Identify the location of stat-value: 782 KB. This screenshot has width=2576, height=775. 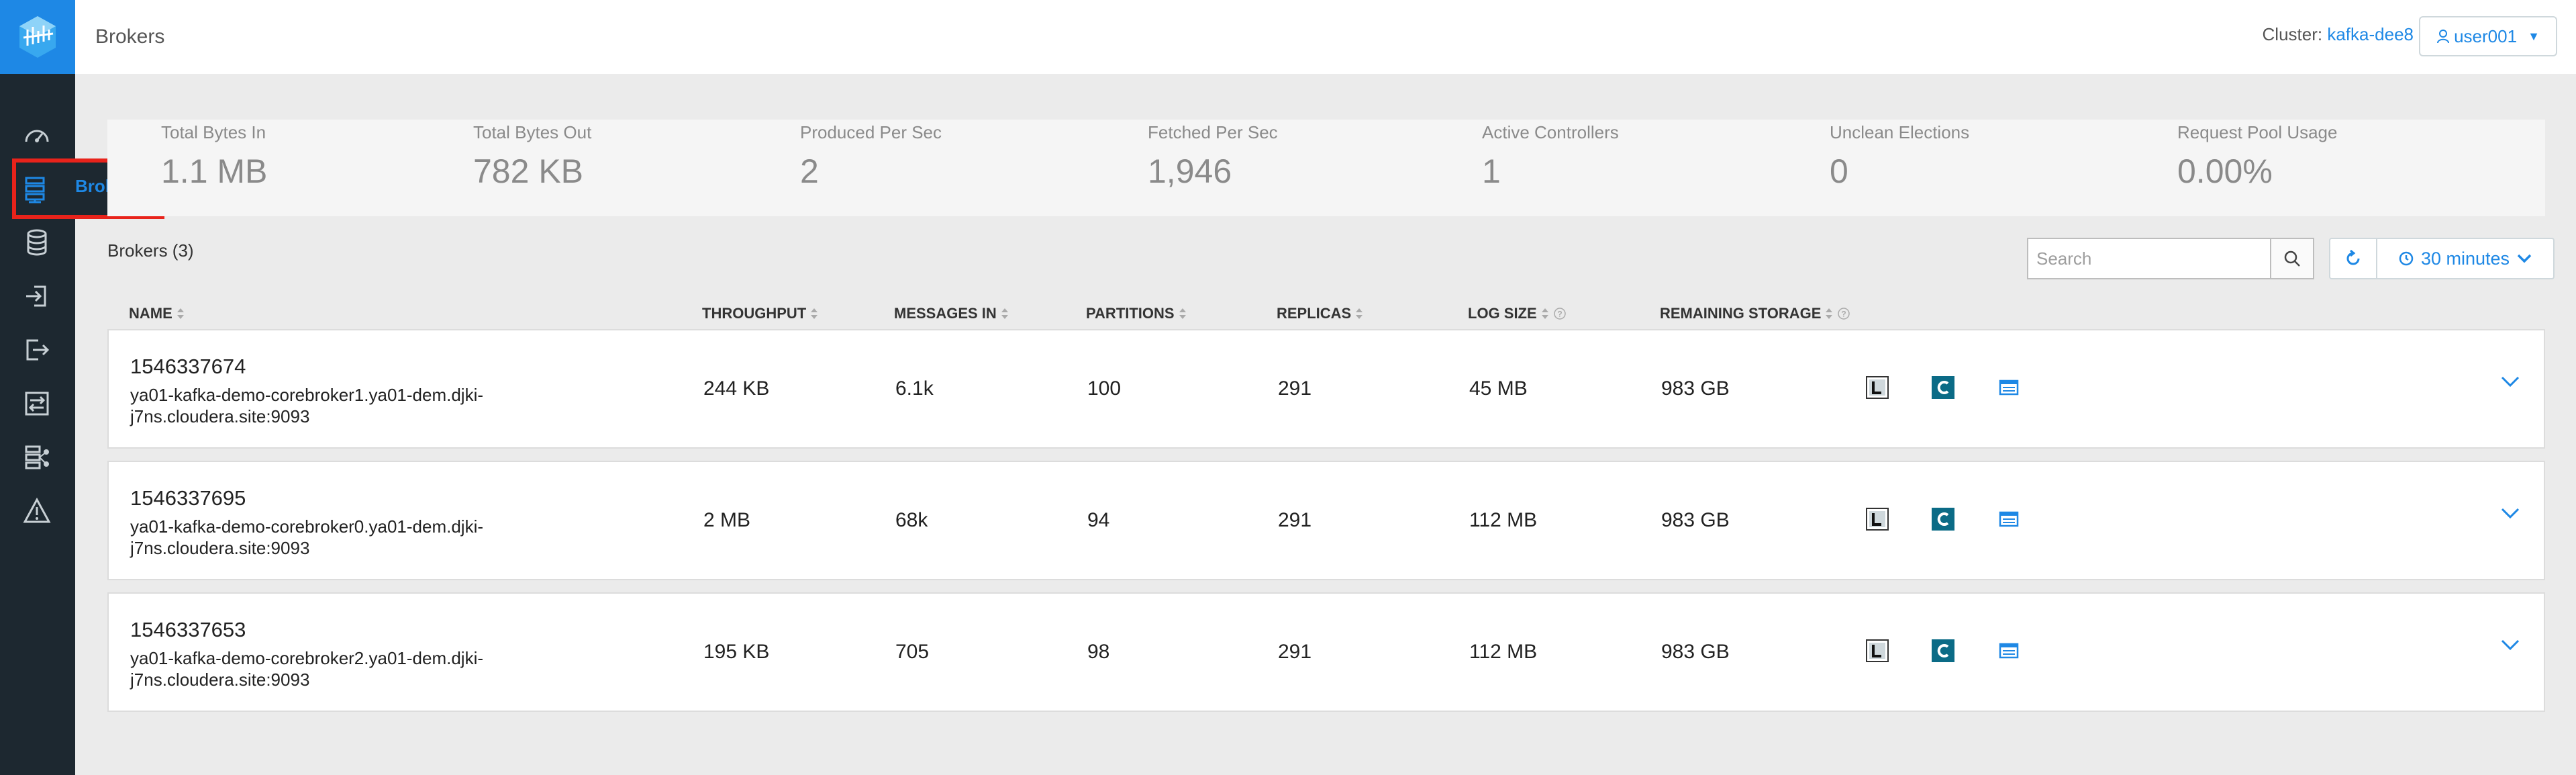
(528, 171).